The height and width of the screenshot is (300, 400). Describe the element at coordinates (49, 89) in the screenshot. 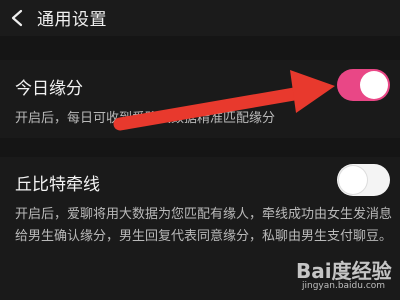

I see `setting-title: 今日缘分` at that location.